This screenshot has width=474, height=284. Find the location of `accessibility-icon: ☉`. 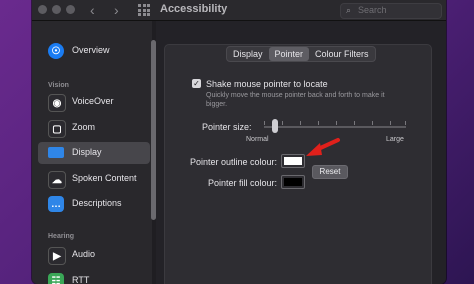

accessibility-icon: ☉ is located at coordinates (56, 51).